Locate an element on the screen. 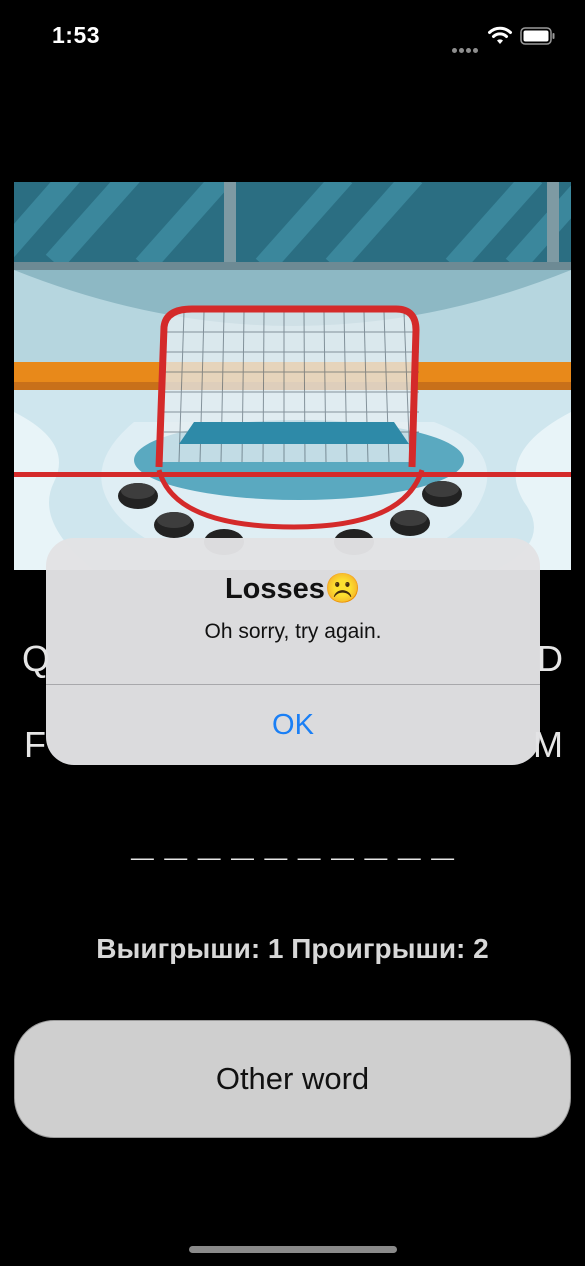 This screenshot has width=585, height=1266. word-blanks: _ _ _ _ _ _ _ _ _ _ is located at coordinates (292, 842).